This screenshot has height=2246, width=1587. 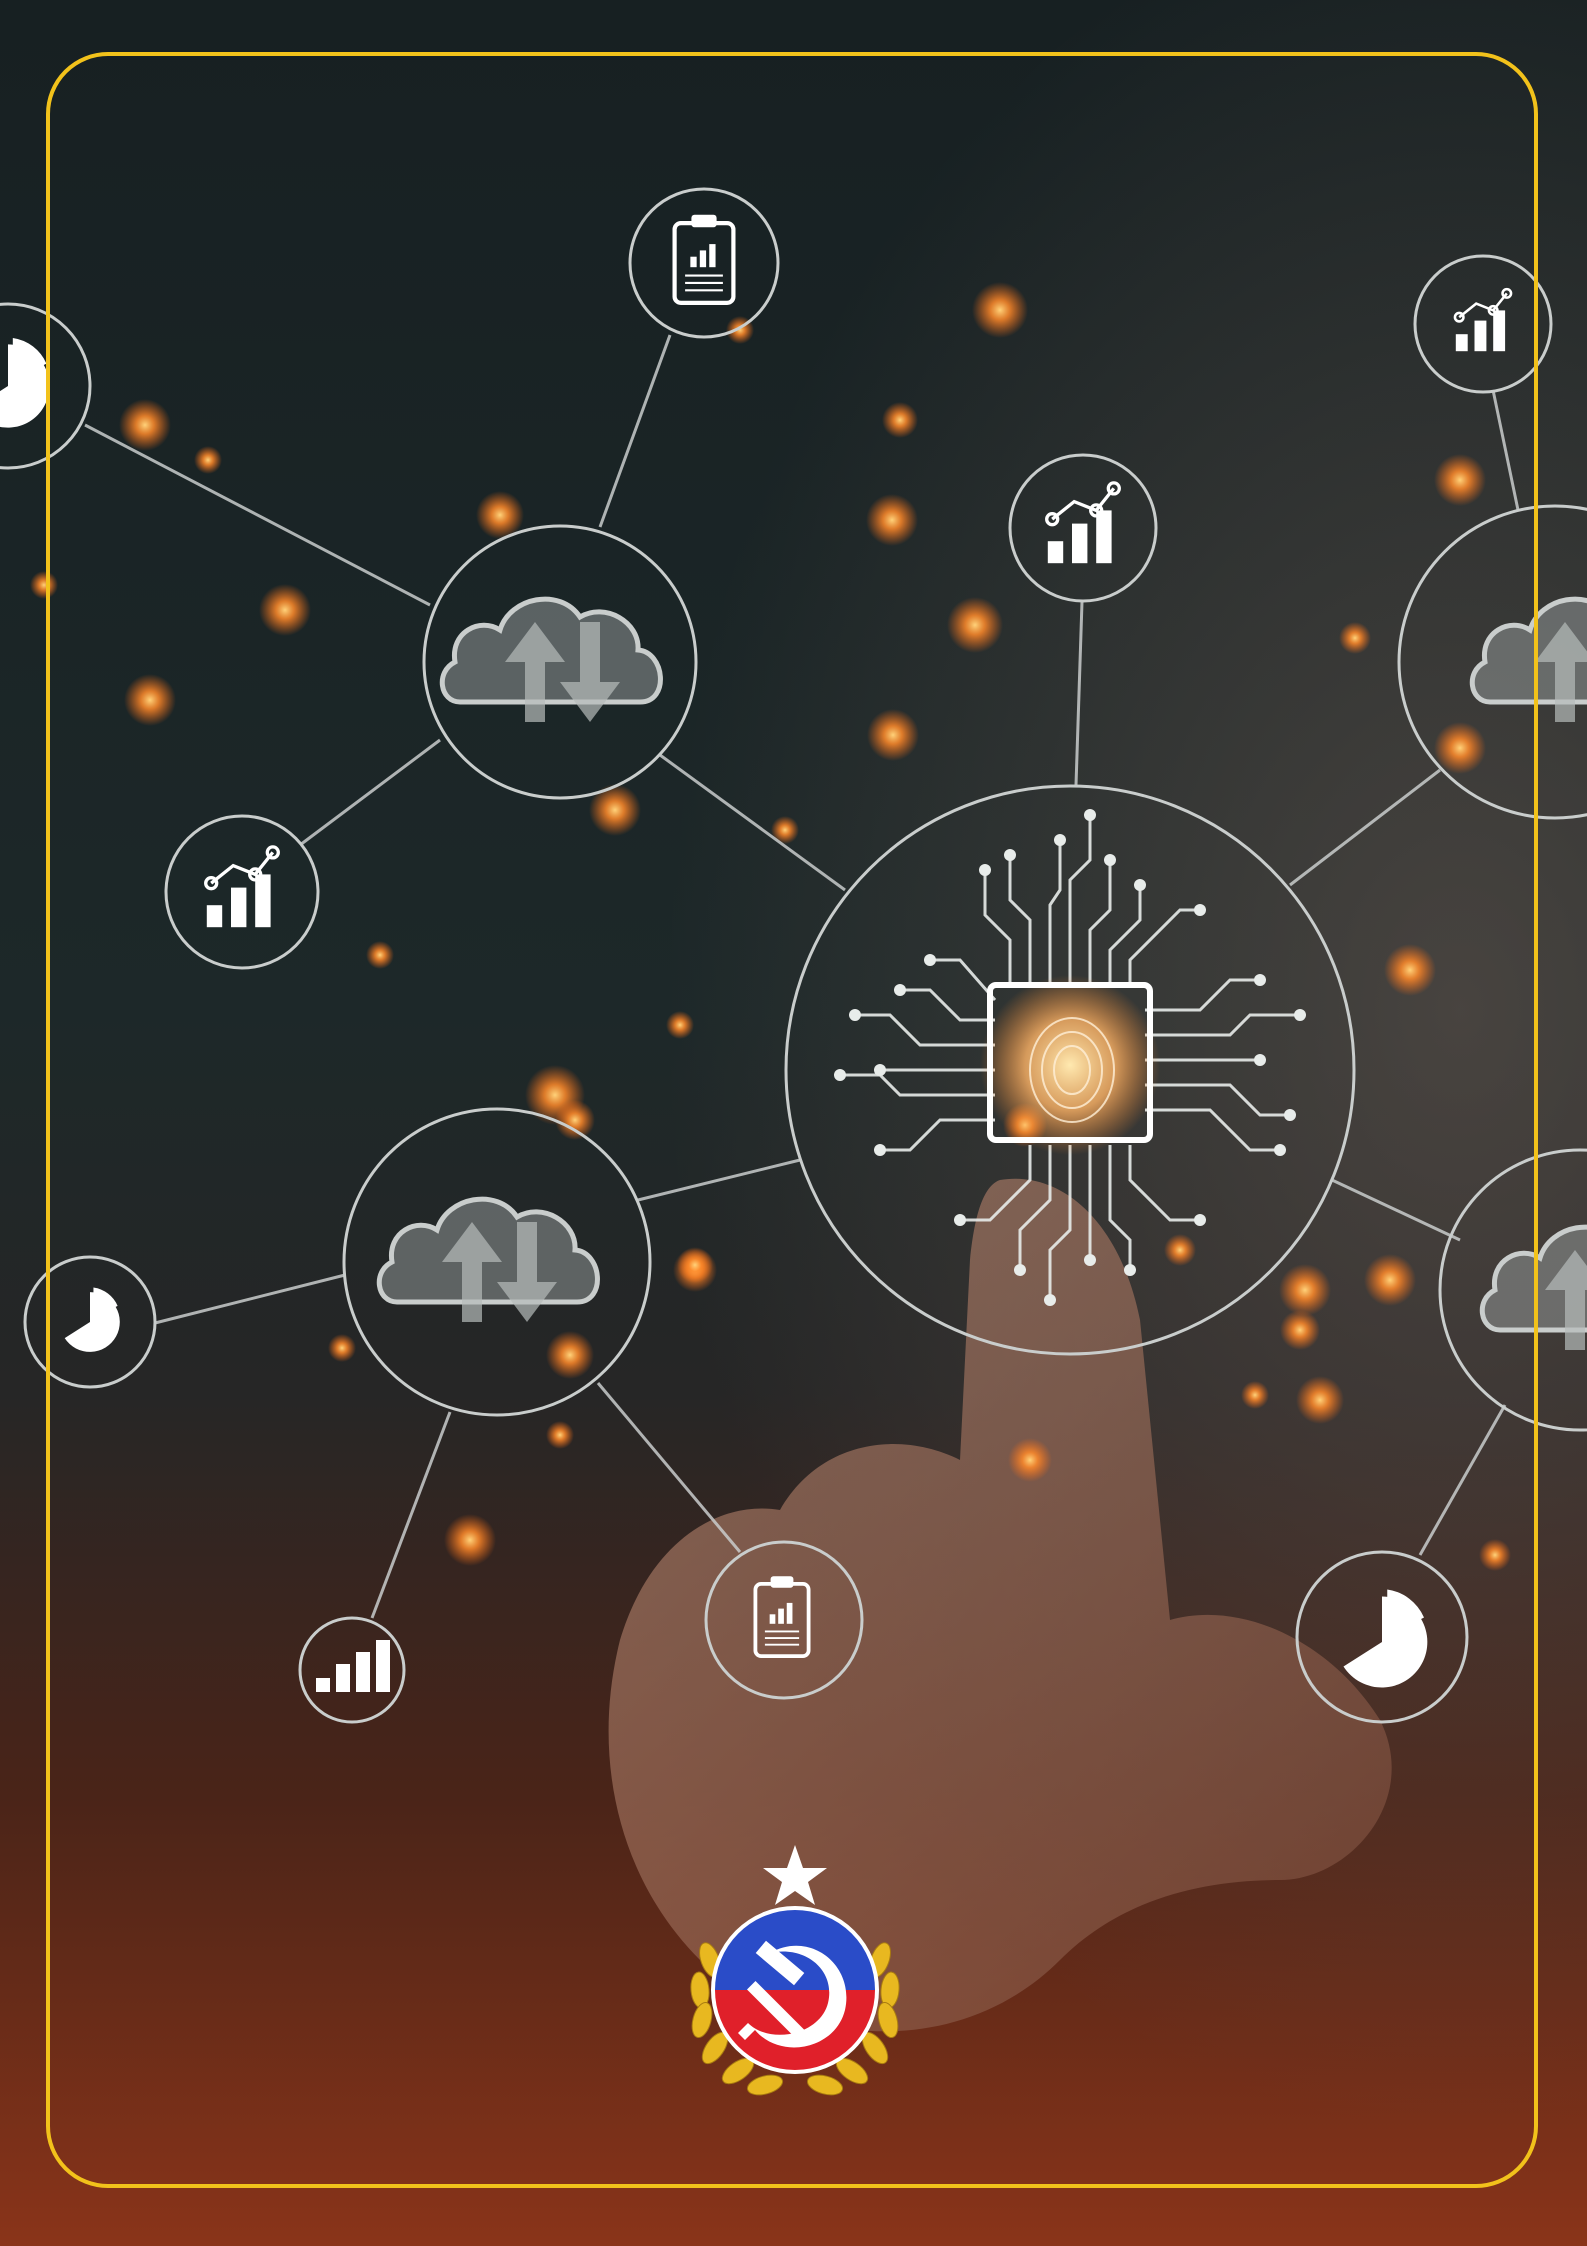 What do you see at coordinates (46, 386) in the screenshot?
I see `pie-chart-node-topleft-icon` at bounding box center [46, 386].